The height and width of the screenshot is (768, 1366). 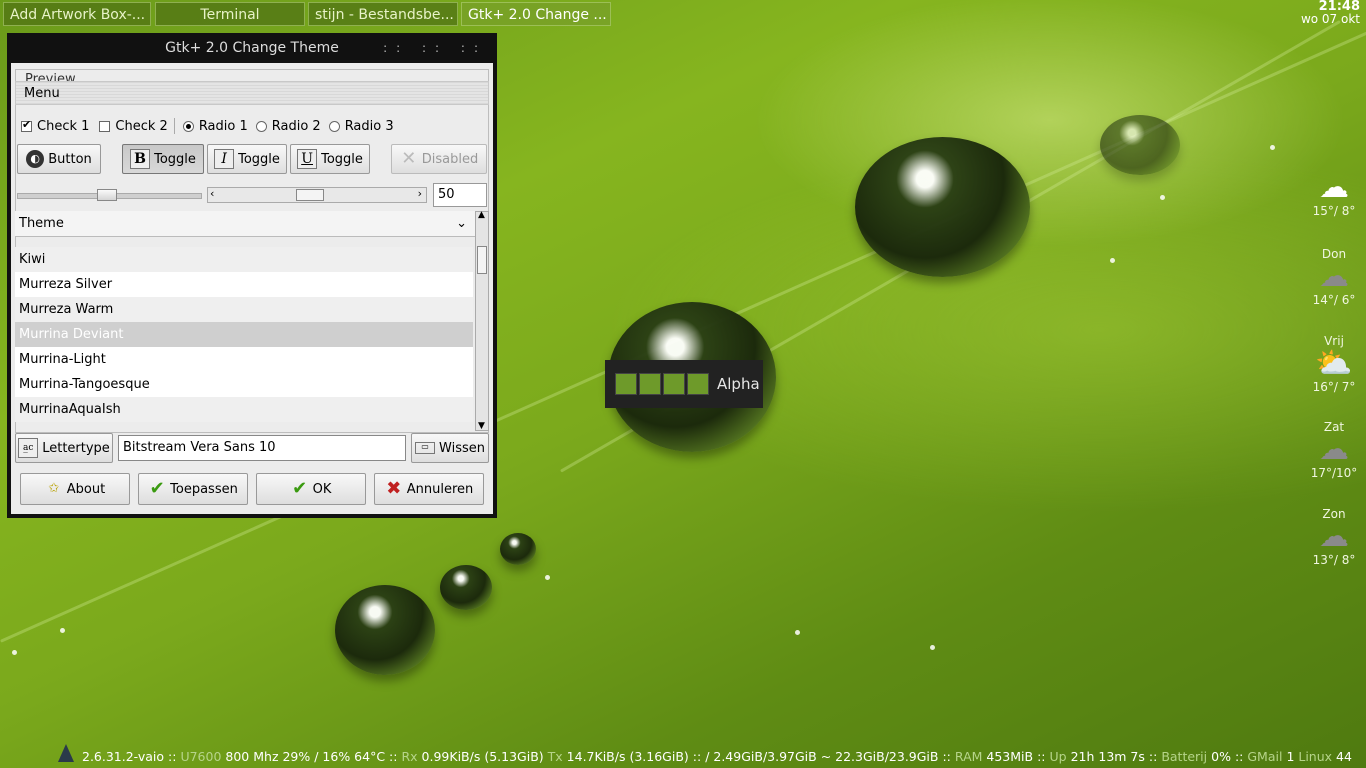 What do you see at coordinates (54, 488) in the screenshot?
I see `star-icon: ✩` at bounding box center [54, 488].